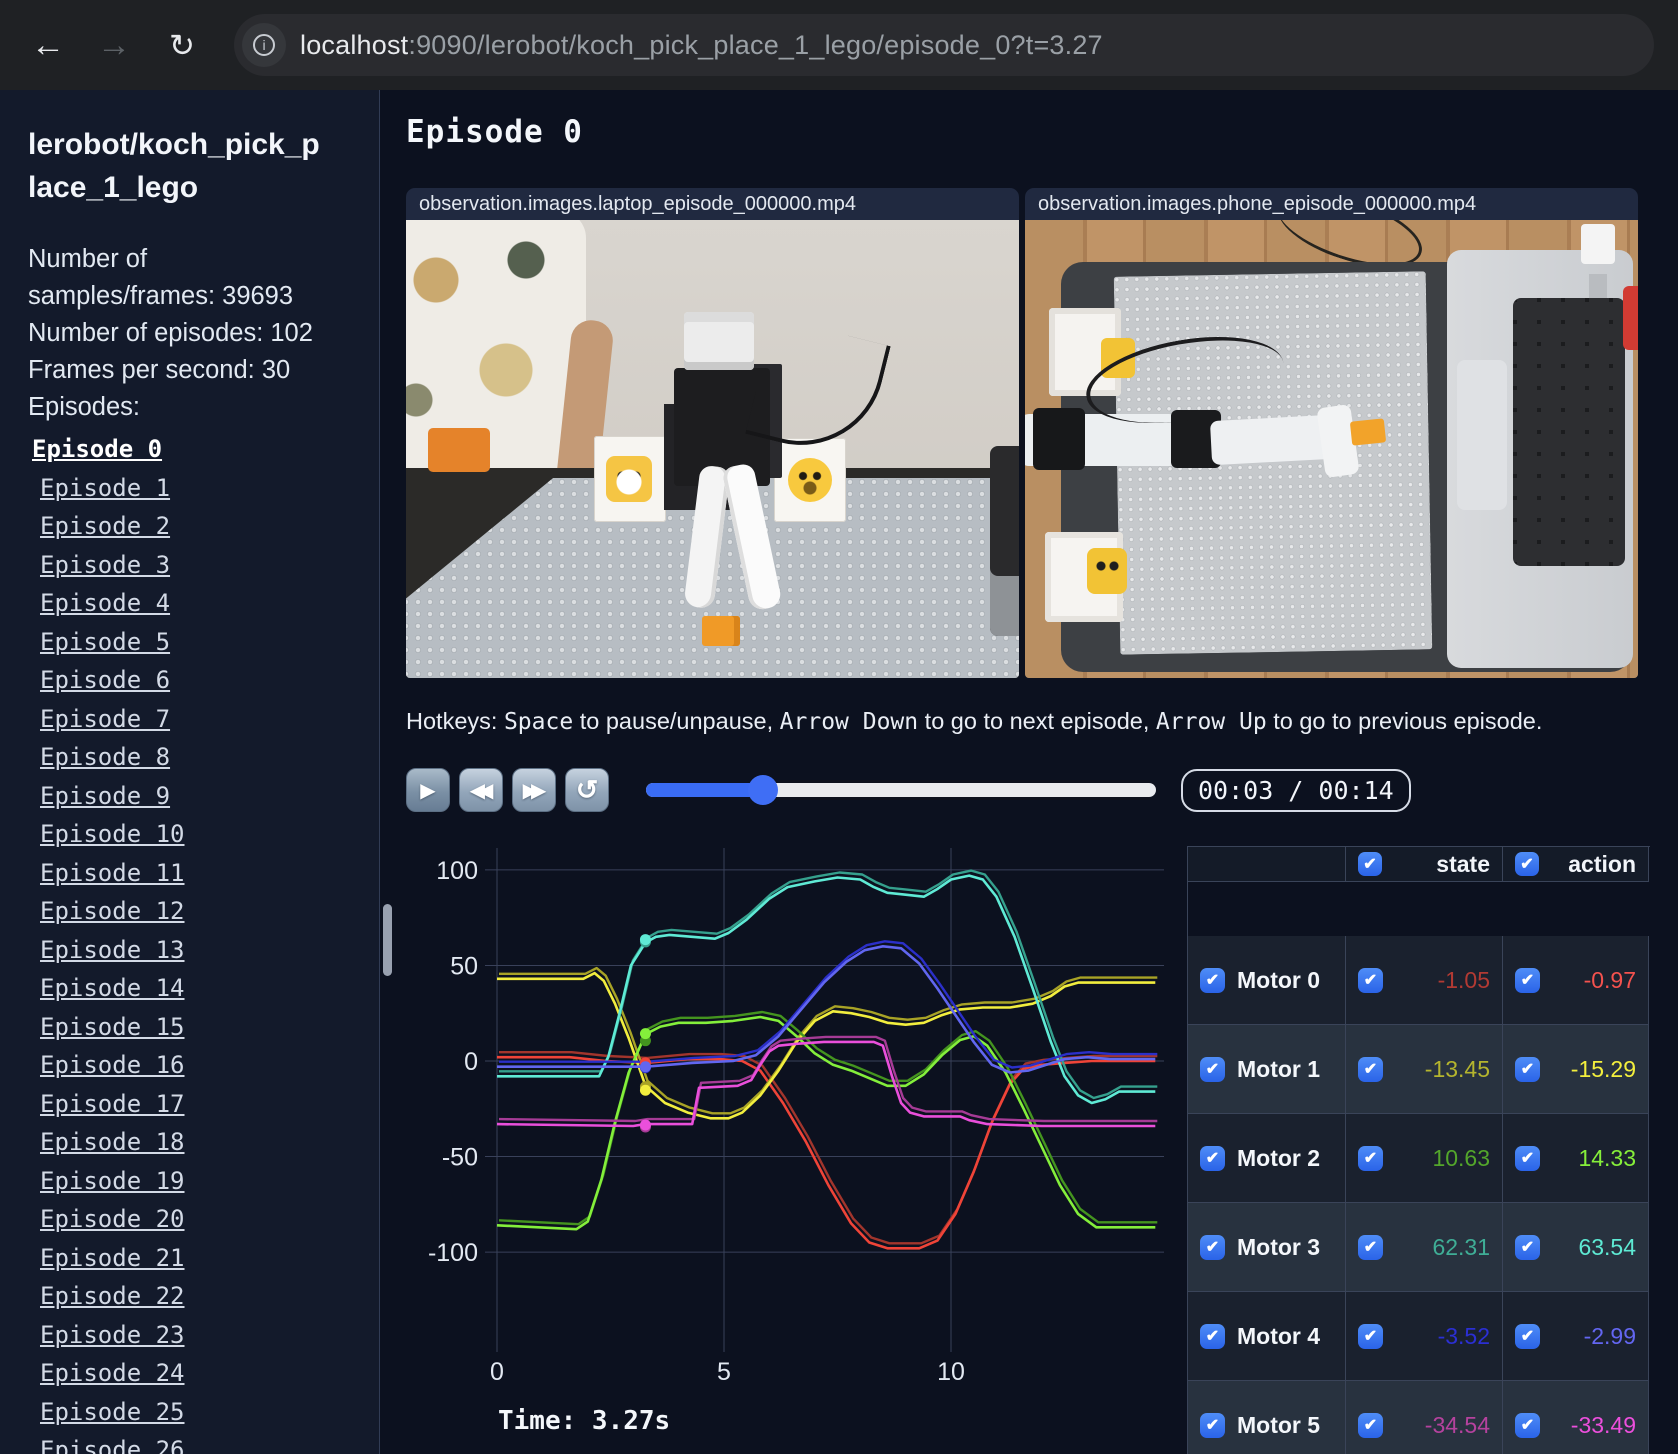  I want to click on episode-list-item: Episode 24, so click(193, 1375).